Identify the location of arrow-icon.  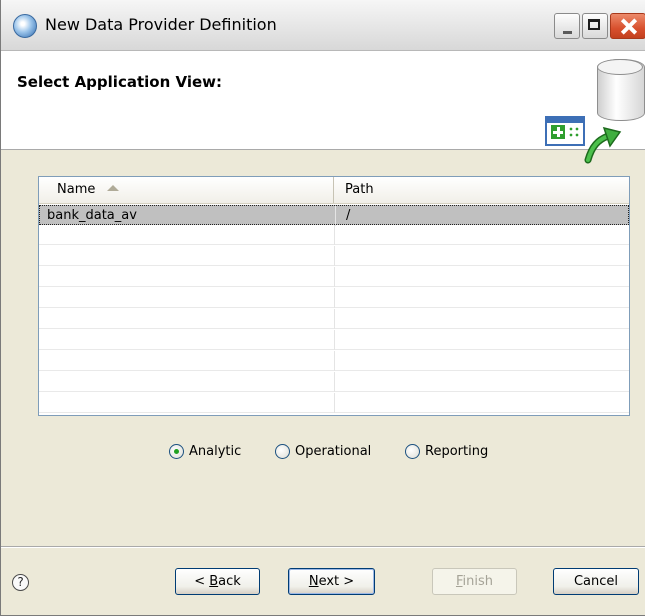
(603, 145).